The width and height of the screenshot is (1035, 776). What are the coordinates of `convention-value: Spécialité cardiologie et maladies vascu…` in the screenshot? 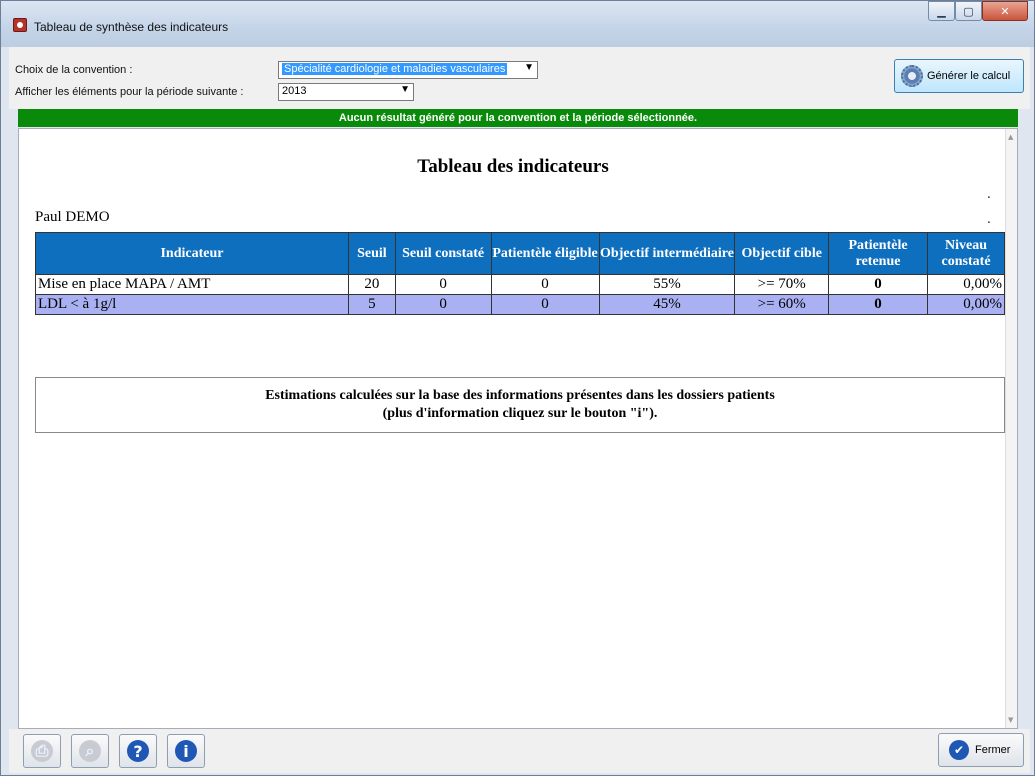 It's located at (395, 69).